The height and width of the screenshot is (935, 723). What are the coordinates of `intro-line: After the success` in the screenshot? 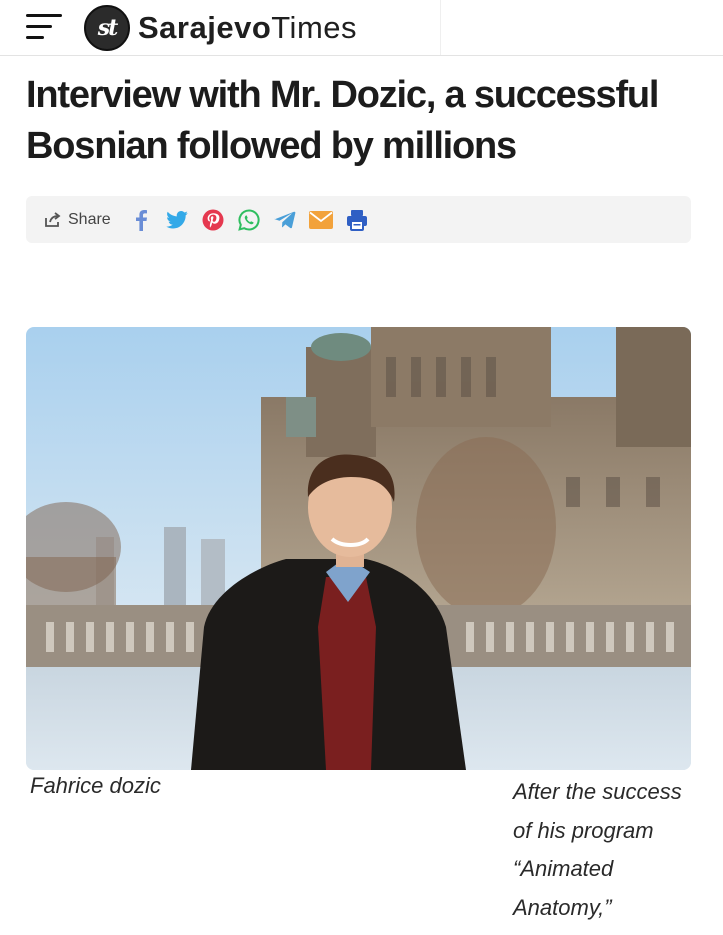 It's located at (597, 791).